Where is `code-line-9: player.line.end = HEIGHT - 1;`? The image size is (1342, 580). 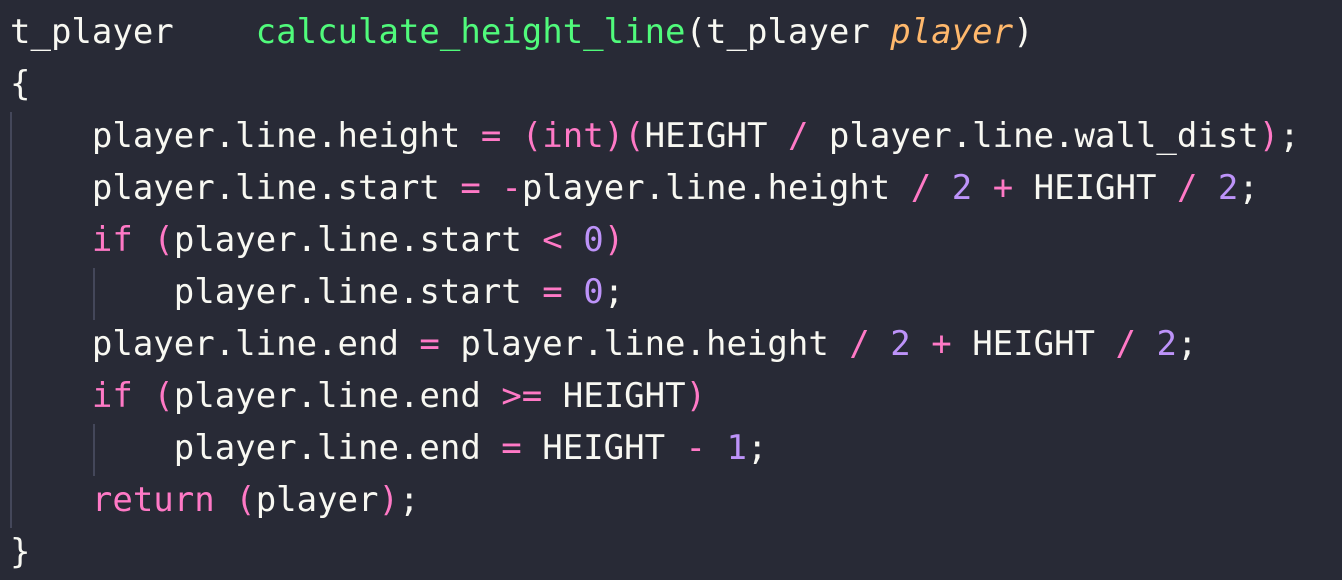 code-line-9: player.line.end = HEIGHT - 1; is located at coordinates (676, 450).